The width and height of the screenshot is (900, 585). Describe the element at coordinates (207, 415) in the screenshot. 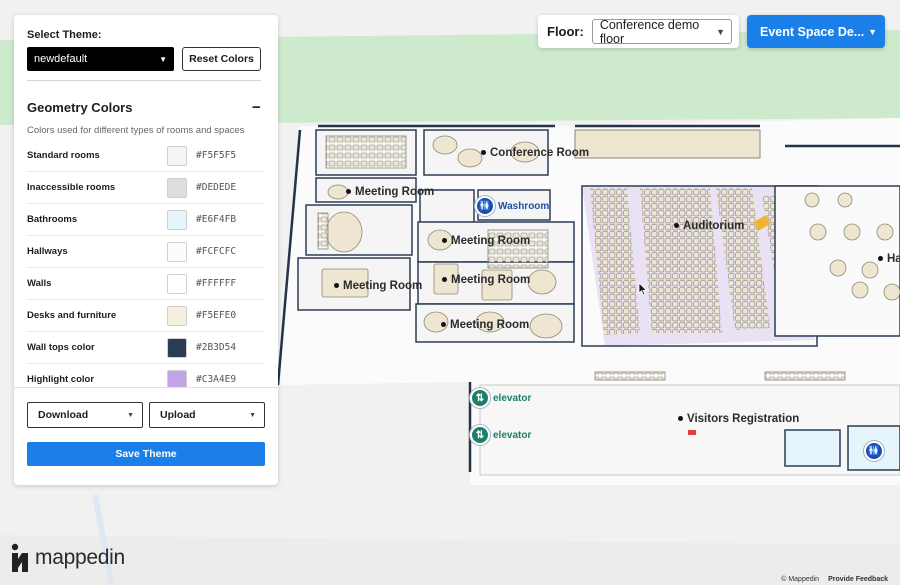

I see `upload-dropdown: Upload ▼` at that location.